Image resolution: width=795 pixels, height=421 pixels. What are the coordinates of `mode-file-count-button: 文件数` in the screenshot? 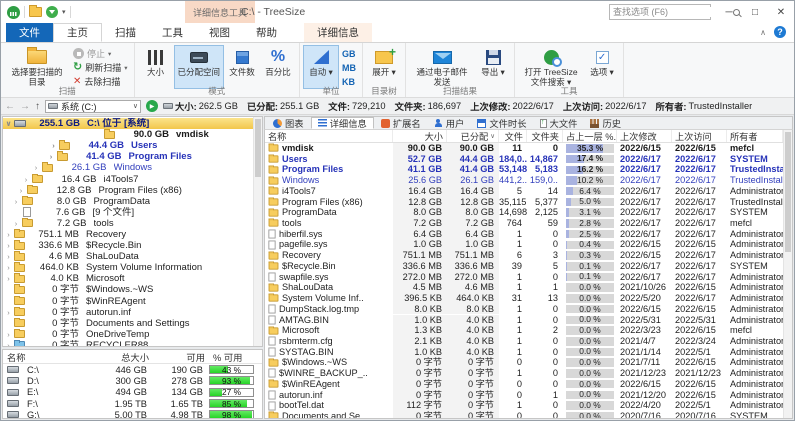 It's located at (242, 67).